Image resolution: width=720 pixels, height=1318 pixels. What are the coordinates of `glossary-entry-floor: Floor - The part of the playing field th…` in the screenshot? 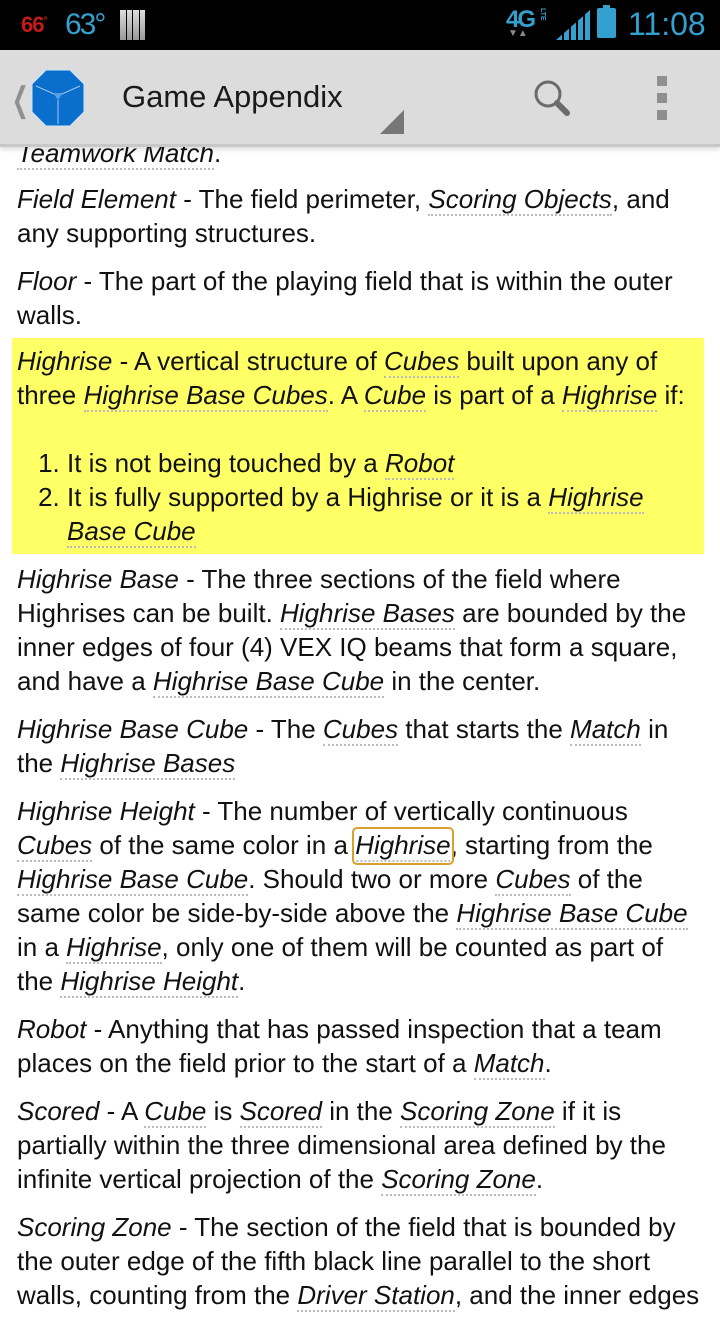 It's located at (360, 297).